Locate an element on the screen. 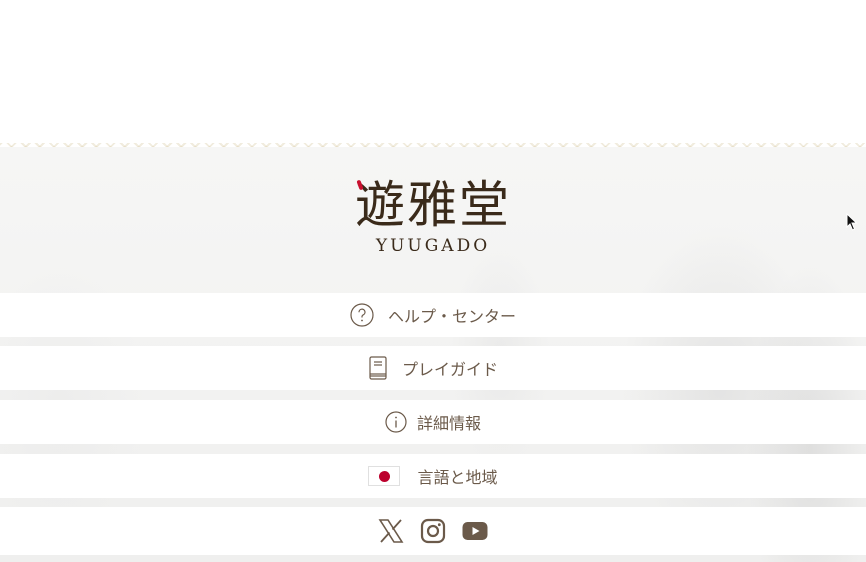 Image resolution: width=866 pixels, height=562 pixels. language-region-label: 言語と地域 is located at coordinates (457, 477).